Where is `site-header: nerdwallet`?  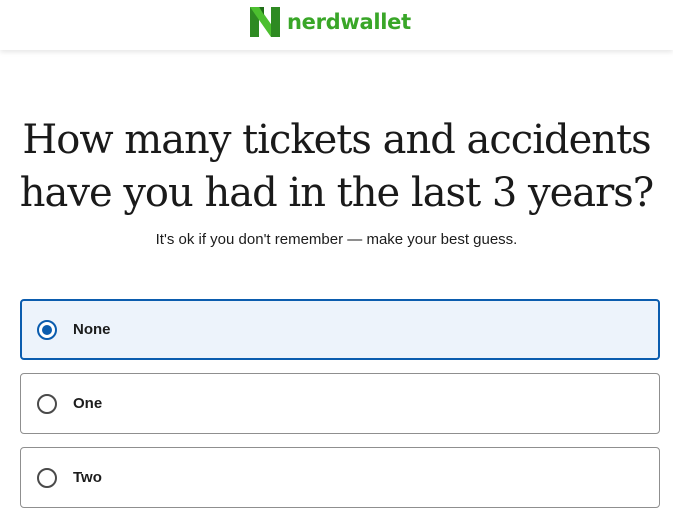 site-header: nerdwallet is located at coordinates (336, 25).